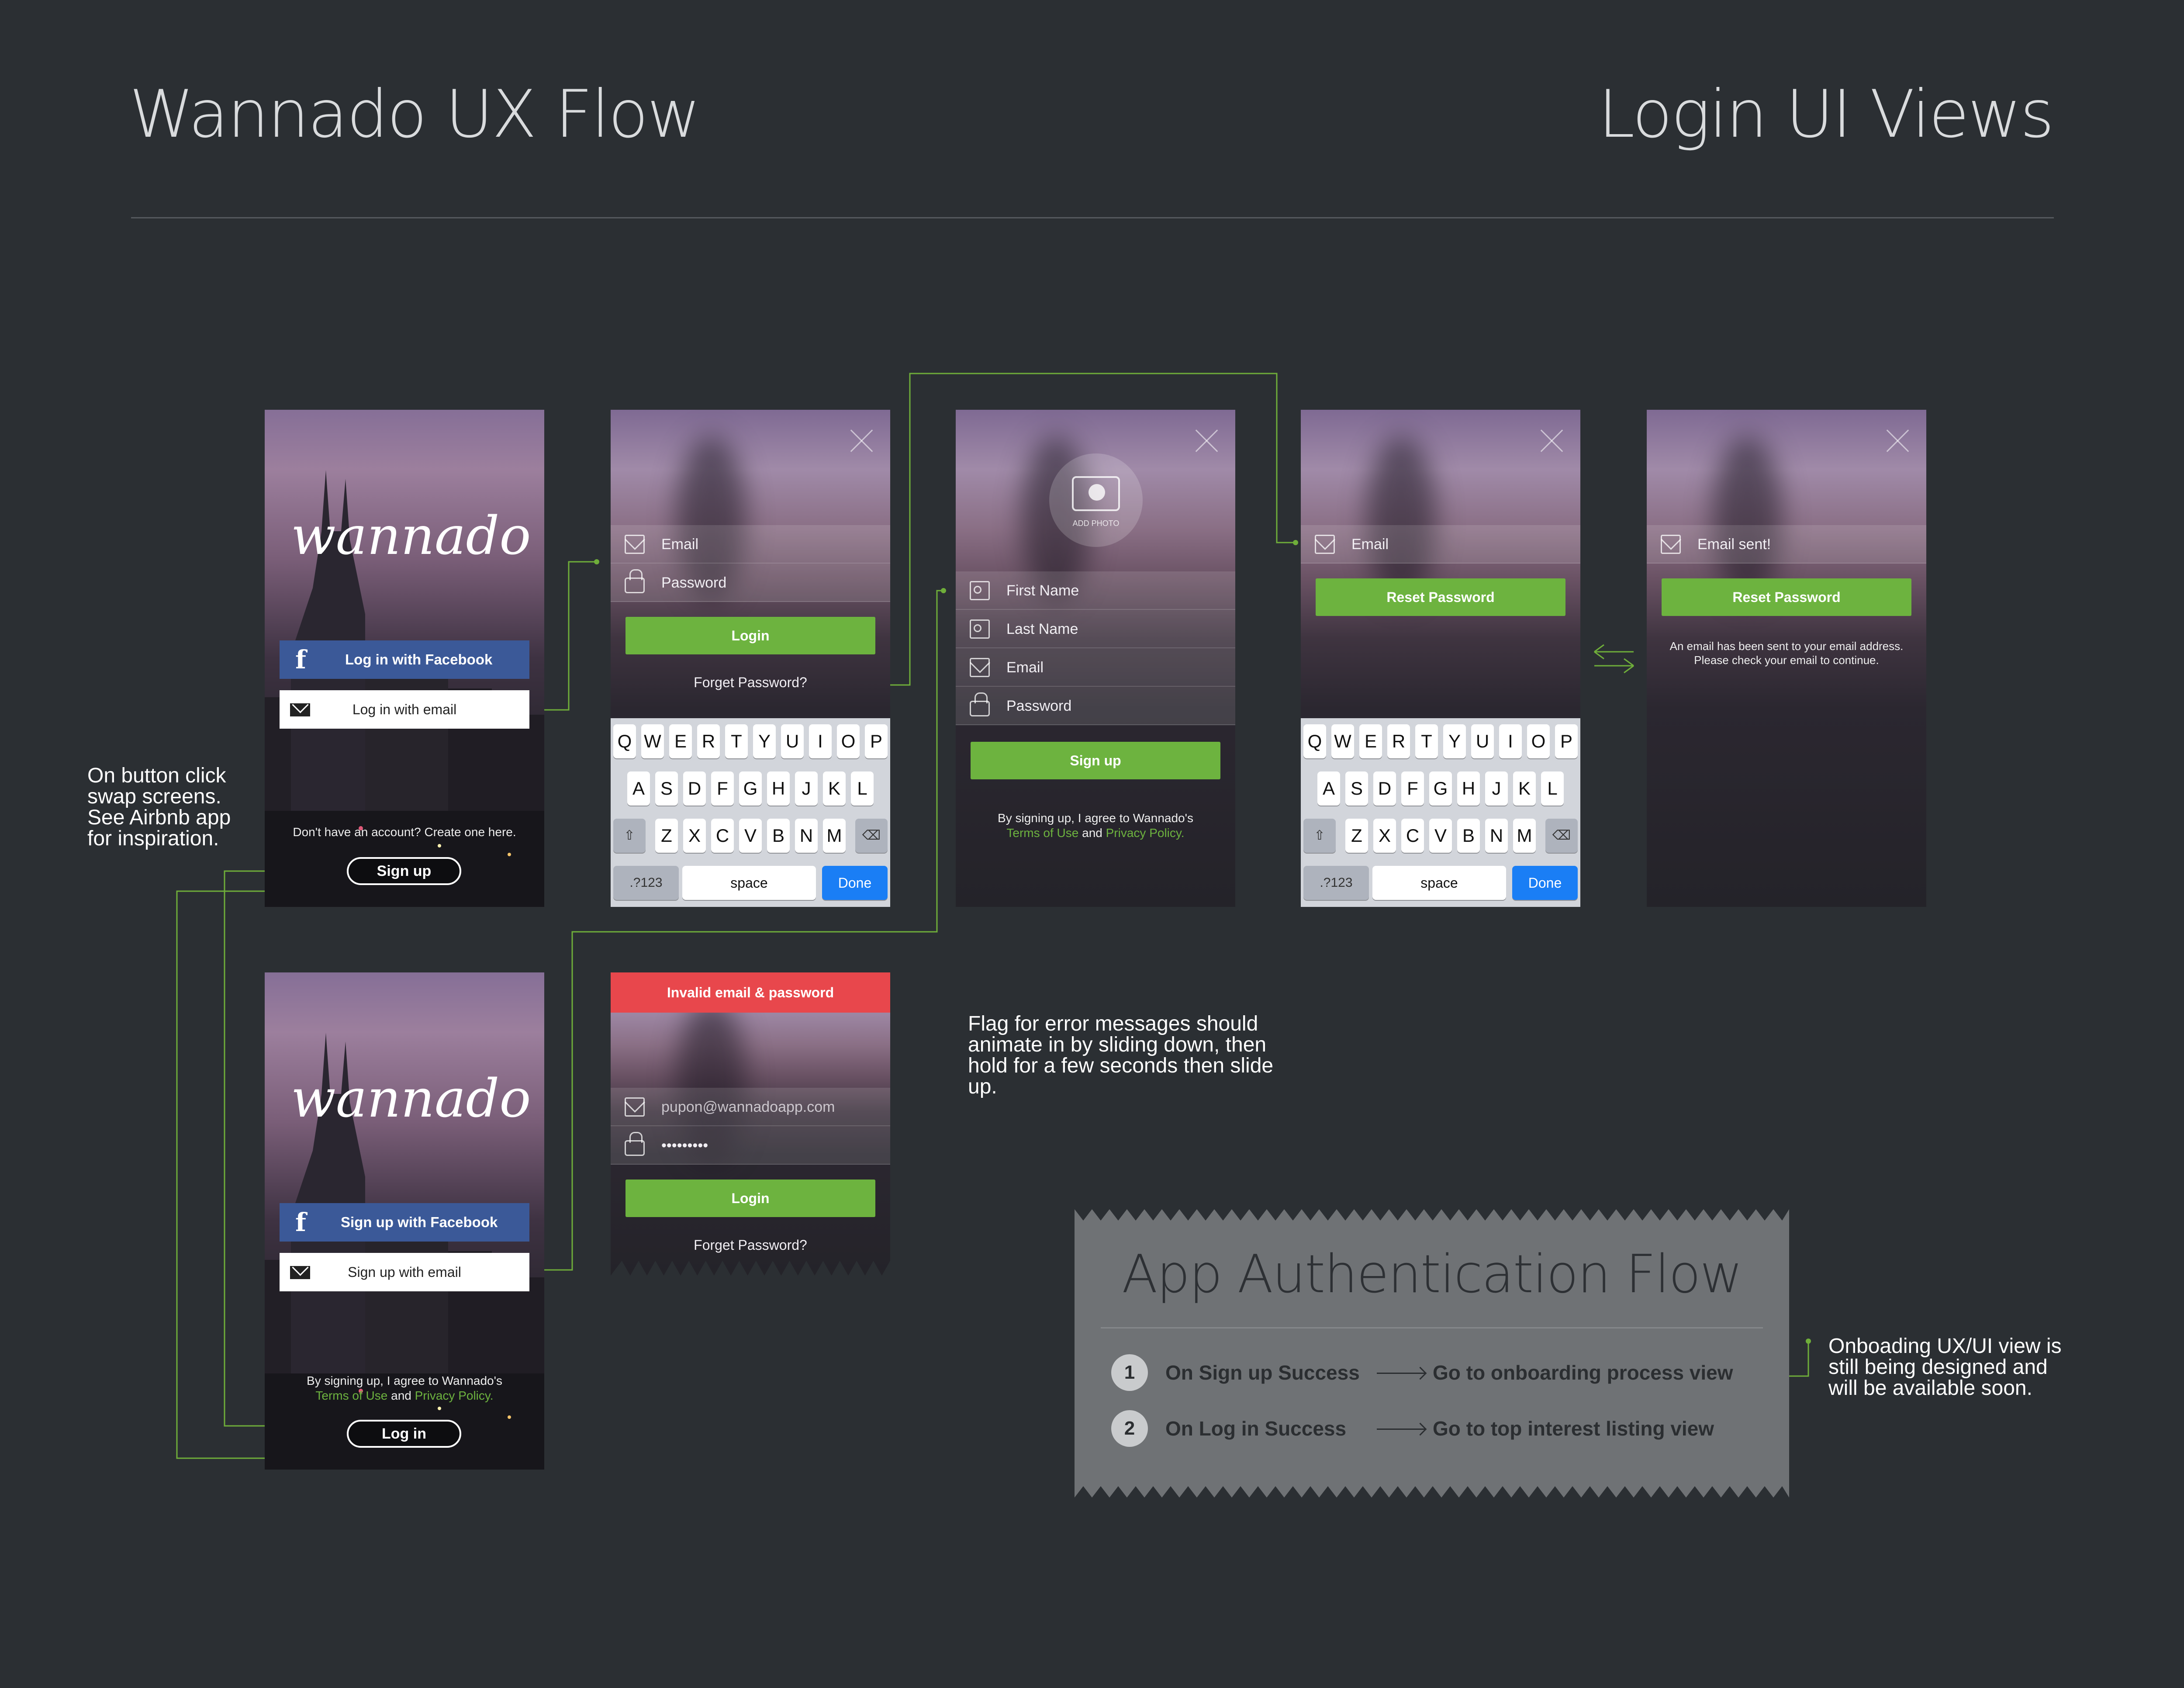 The image size is (2184, 1688). What do you see at coordinates (404, 832) in the screenshot?
I see `create-account-prompt: Don't have an account? Create one here.` at bounding box center [404, 832].